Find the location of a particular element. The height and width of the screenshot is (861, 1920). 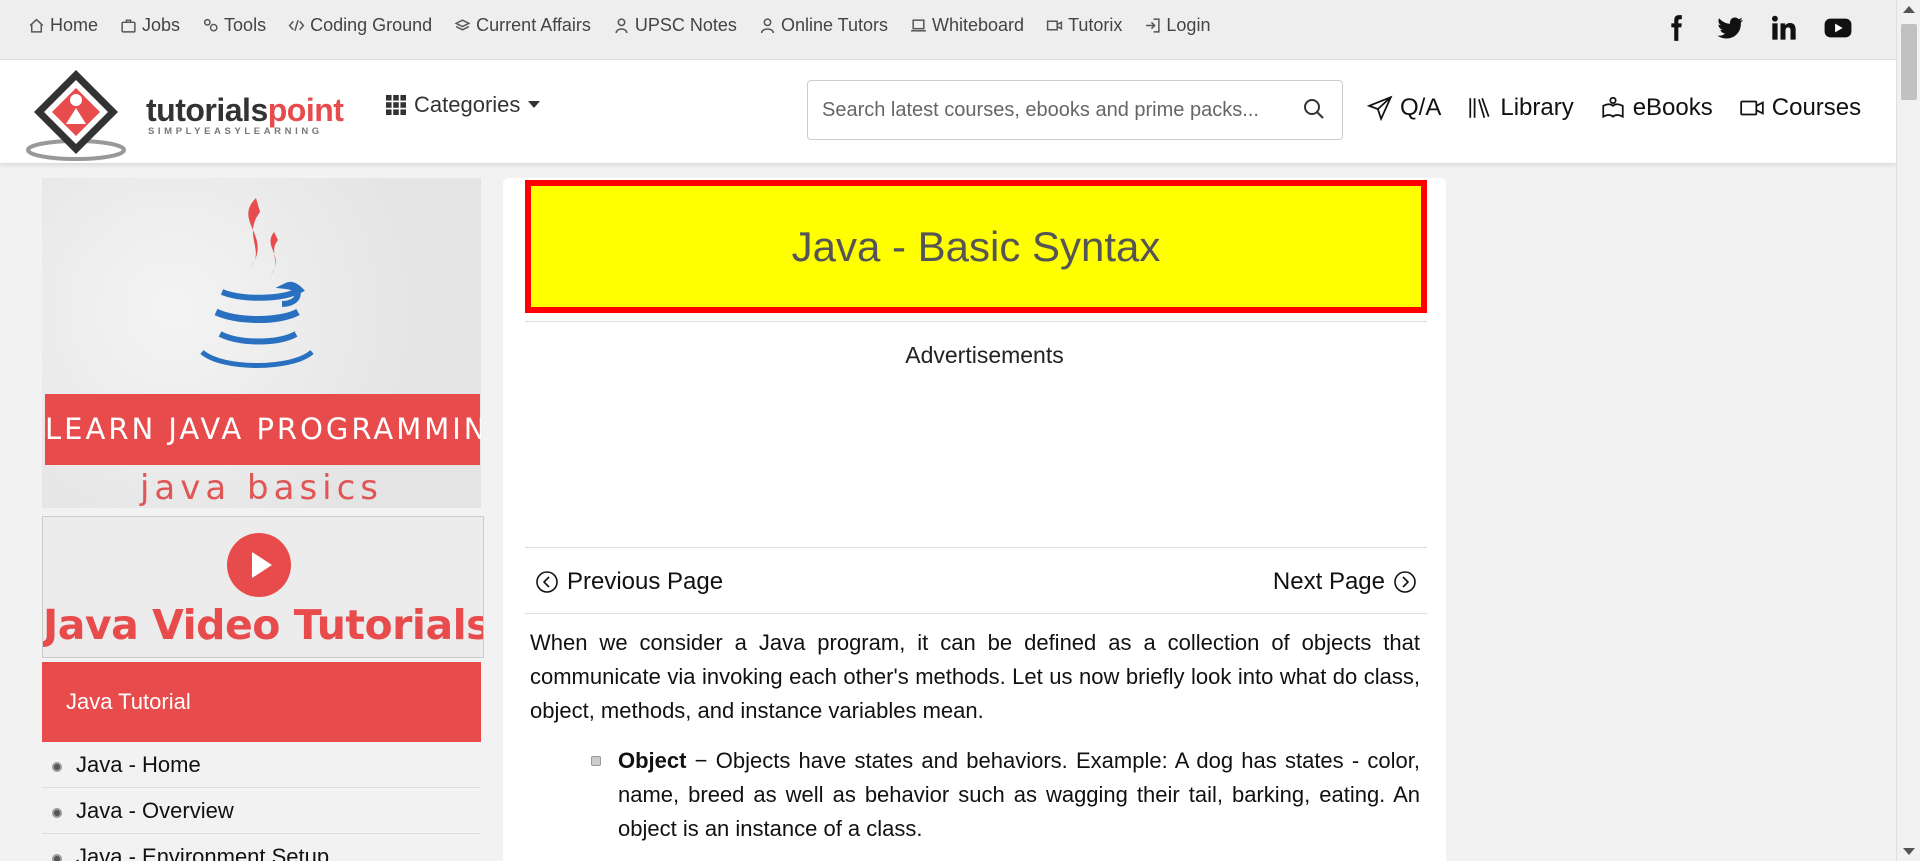

social-links is located at coordinates (1757, 28).